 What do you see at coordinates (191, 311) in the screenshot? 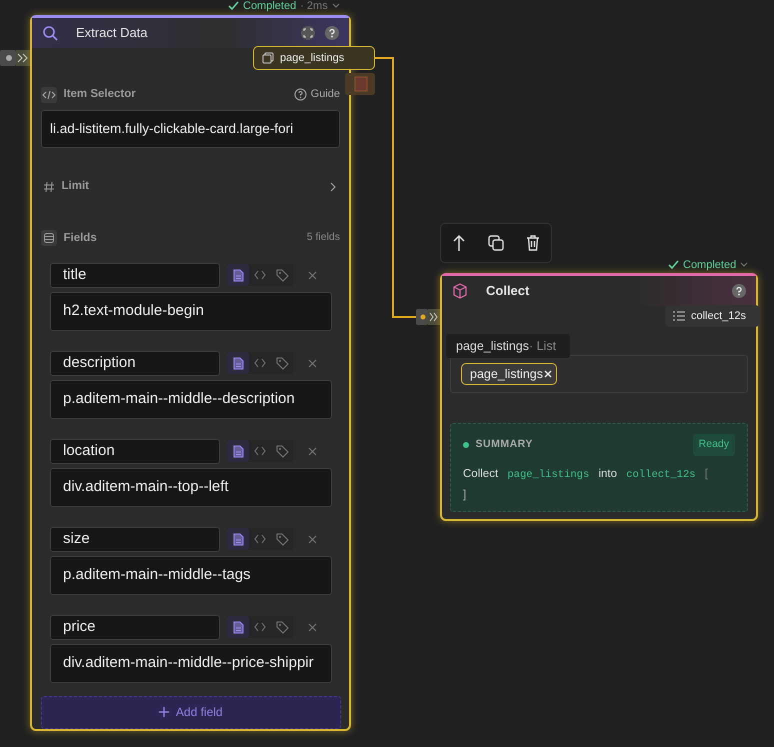
I see `selector-field: h2.text-module-begin` at bounding box center [191, 311].